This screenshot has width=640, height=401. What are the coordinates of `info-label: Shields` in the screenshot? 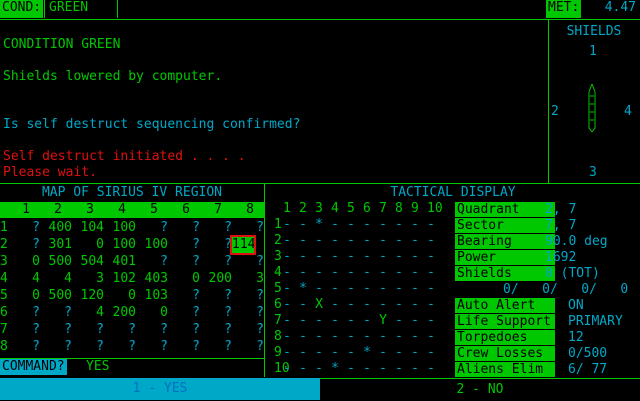 It's located at (505, 273).